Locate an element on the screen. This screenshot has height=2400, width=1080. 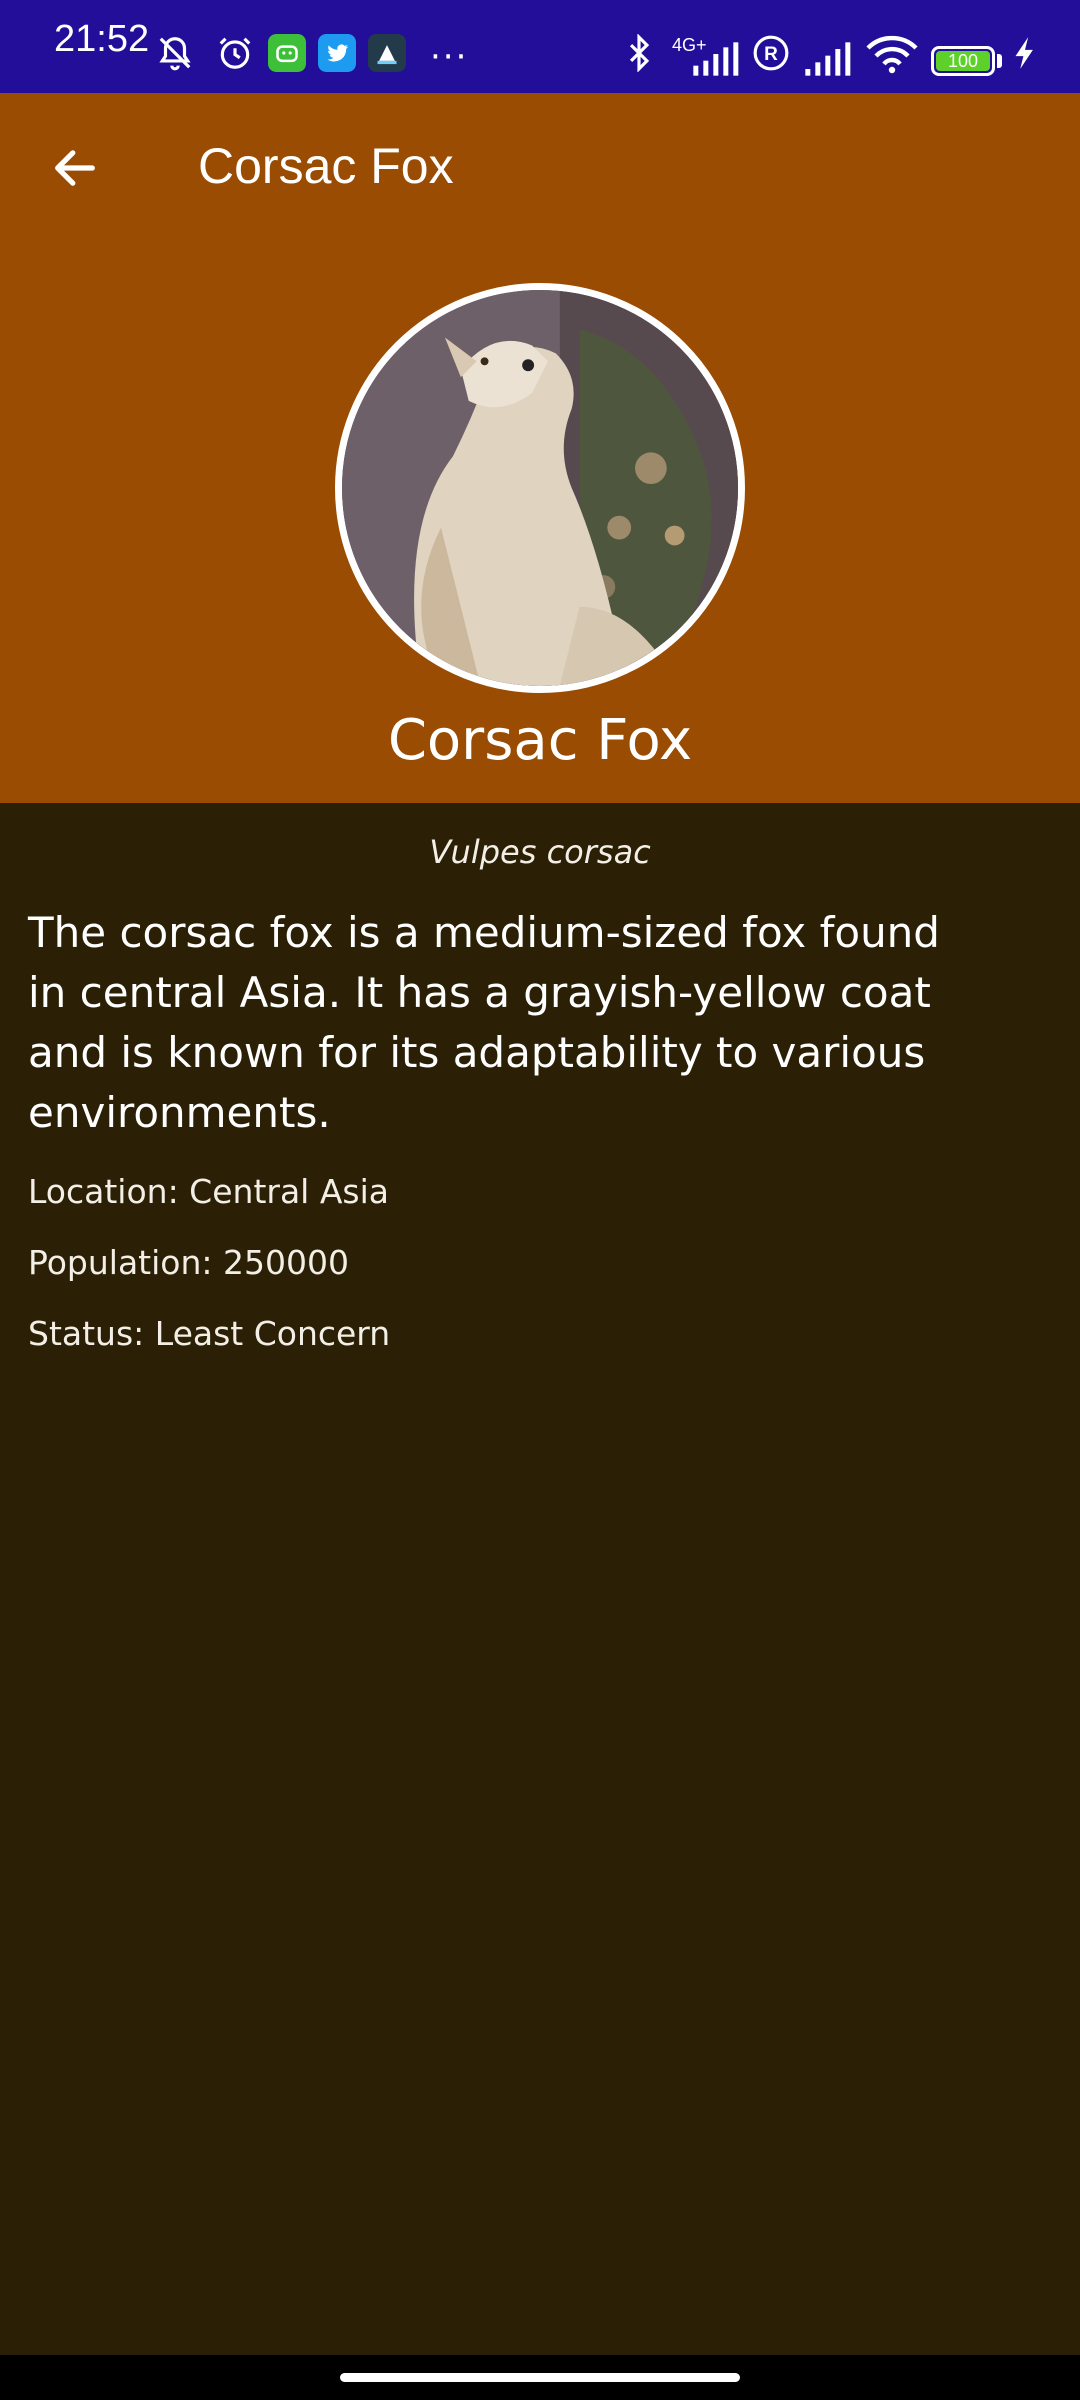
more-dots-icon: ··· is located at coordinates (449, 57).